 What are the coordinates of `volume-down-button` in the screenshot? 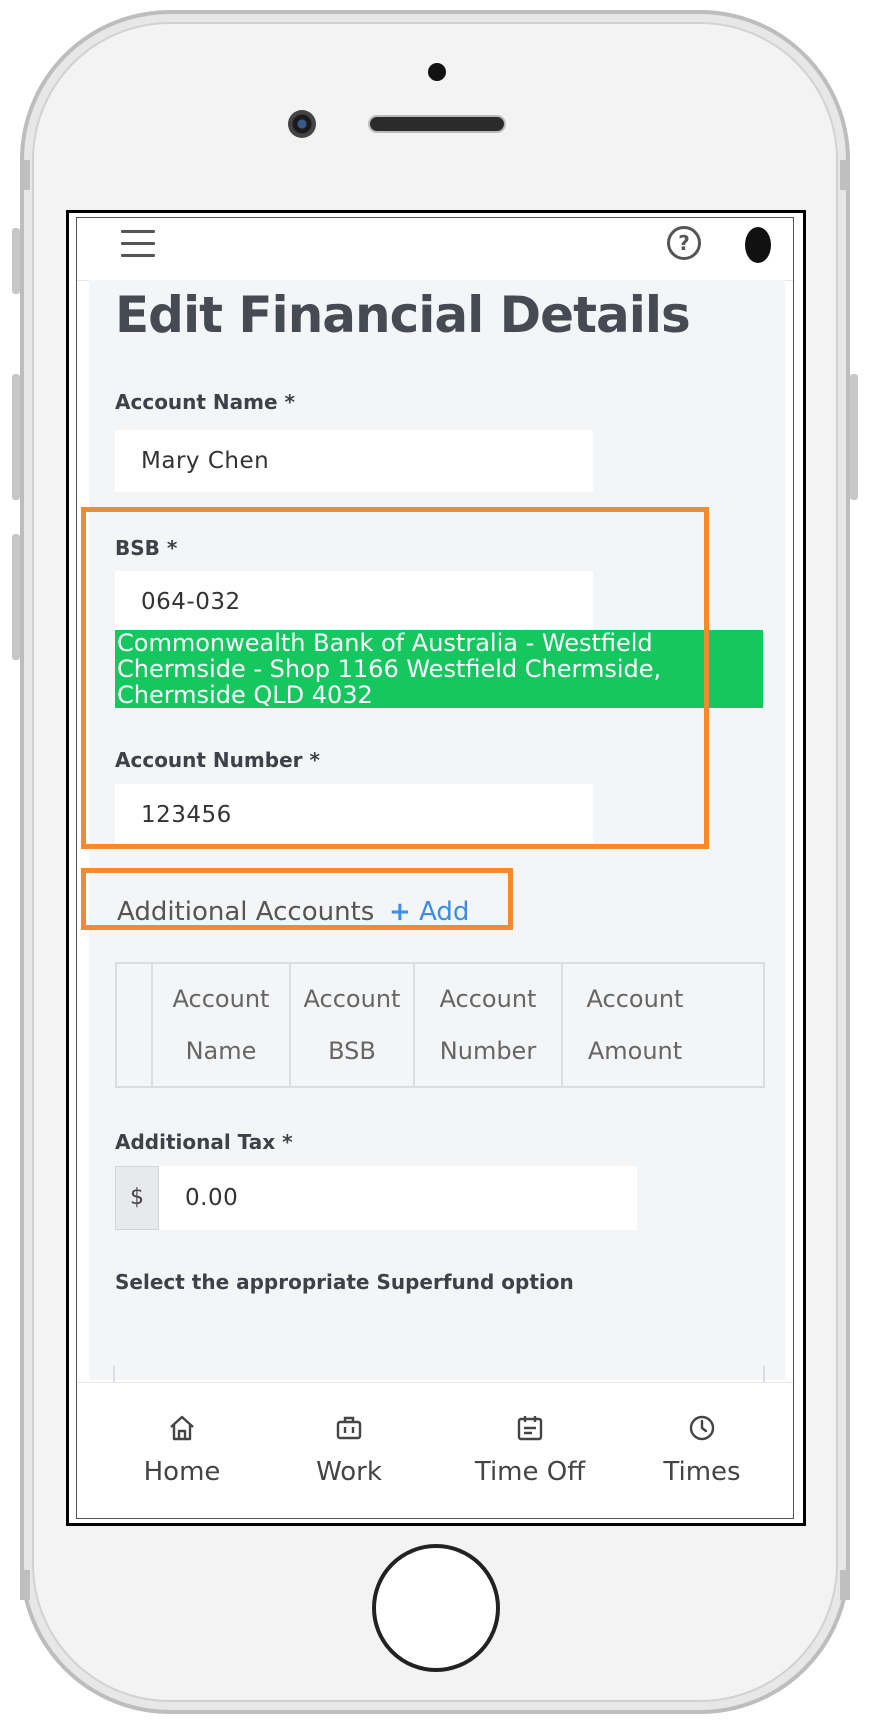 It's located at (16, 597).